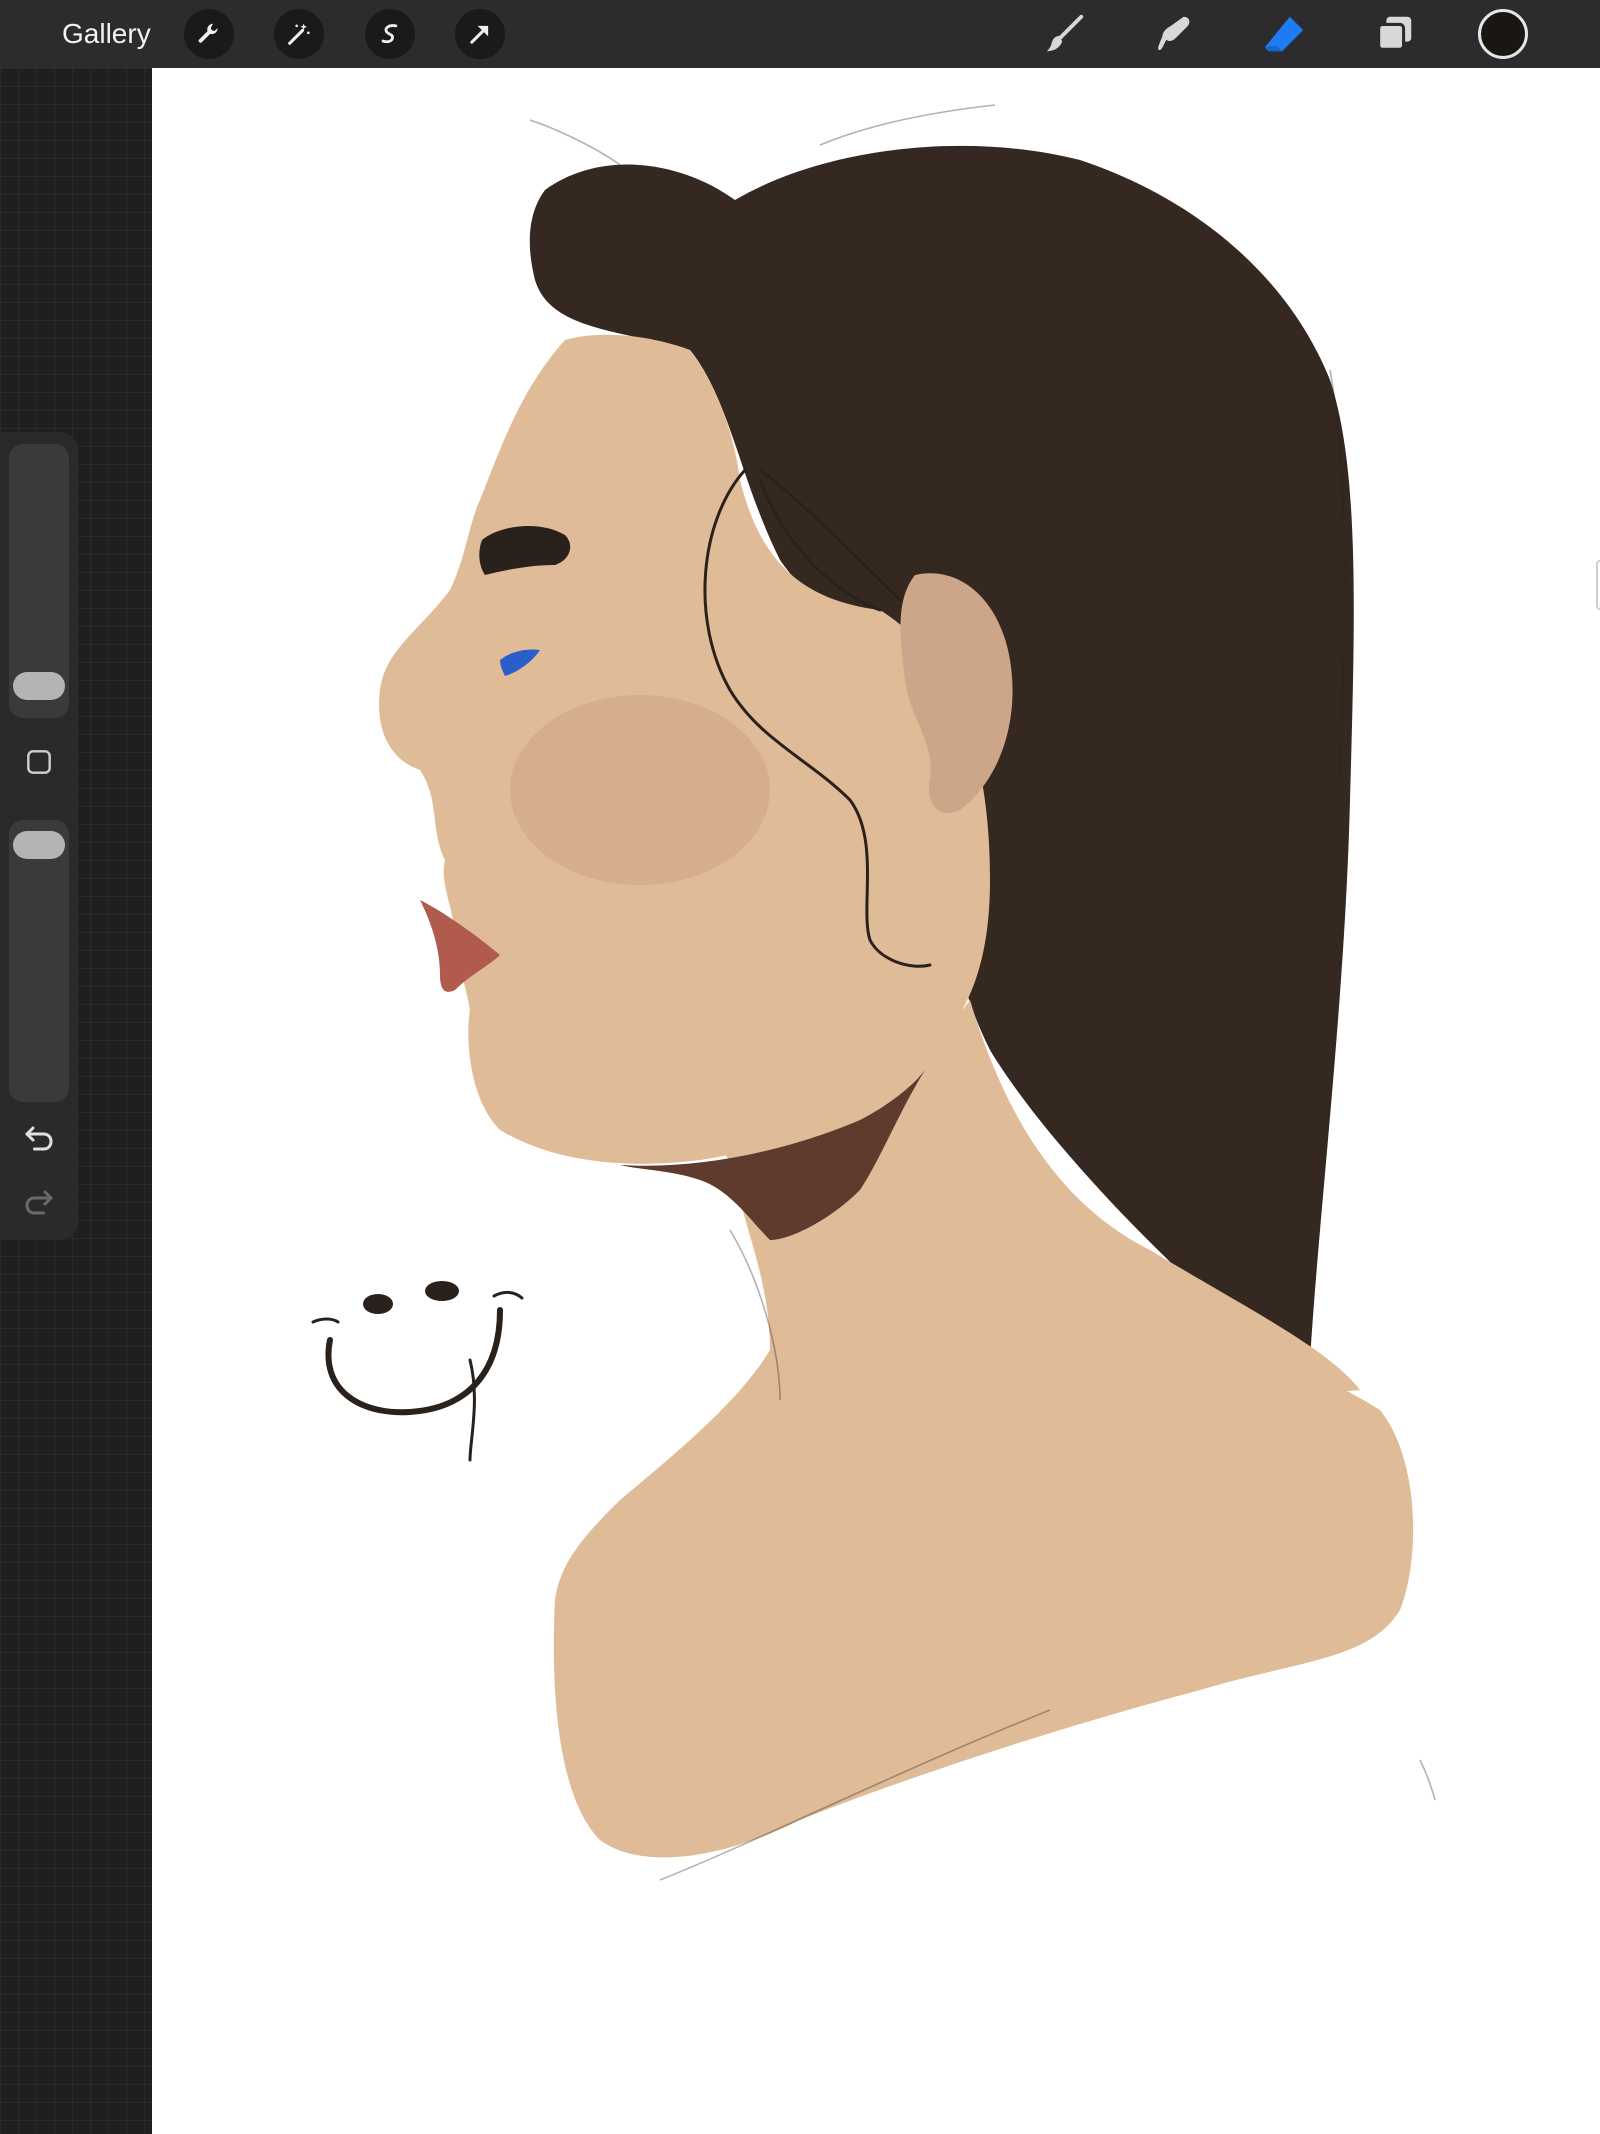 The height and width of the screenshot is (2134, 1600). Describe the element at coordinates (800, 34) in the screenshot. I see `top-toolbar: Gallery` at that location.